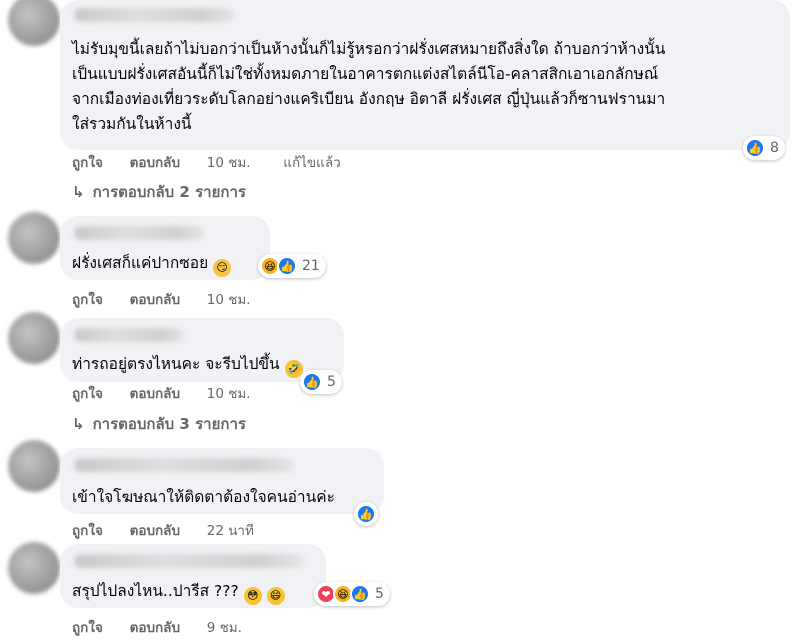  I want to click on view-replies-link: ↳ การตอบกลับ 3 รายการ, so click(159, 424).